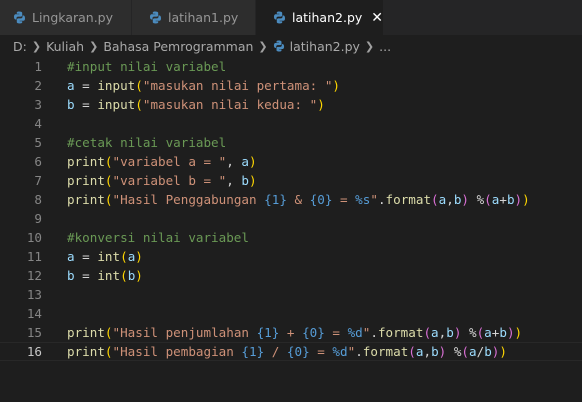 The image size is (582, 402). I want to click on line-number: 12, so click(34, 275).